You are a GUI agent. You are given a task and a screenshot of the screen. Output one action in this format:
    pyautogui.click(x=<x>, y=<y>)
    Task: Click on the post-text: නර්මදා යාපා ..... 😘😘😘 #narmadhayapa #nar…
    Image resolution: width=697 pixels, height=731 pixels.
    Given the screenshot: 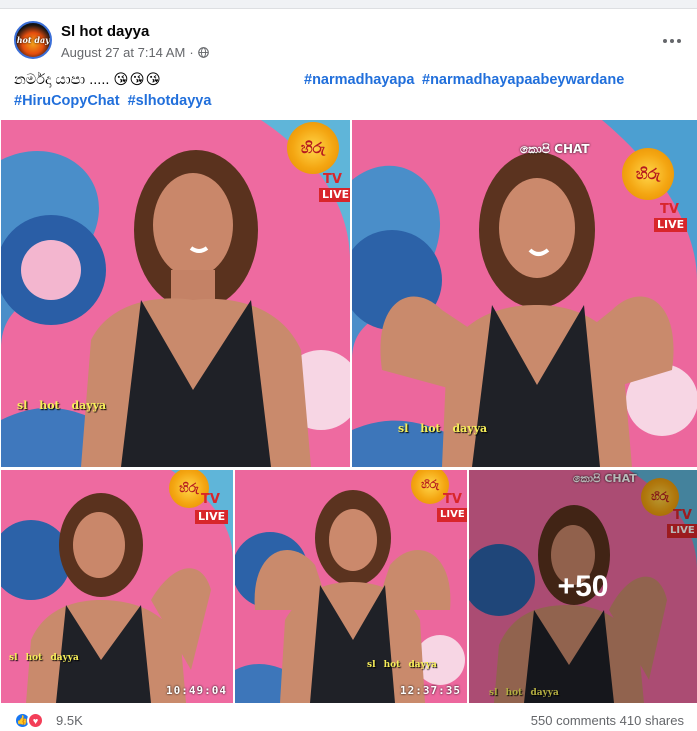 What is the action you would take?
    pyautogui.click(x=349, y=91)
    